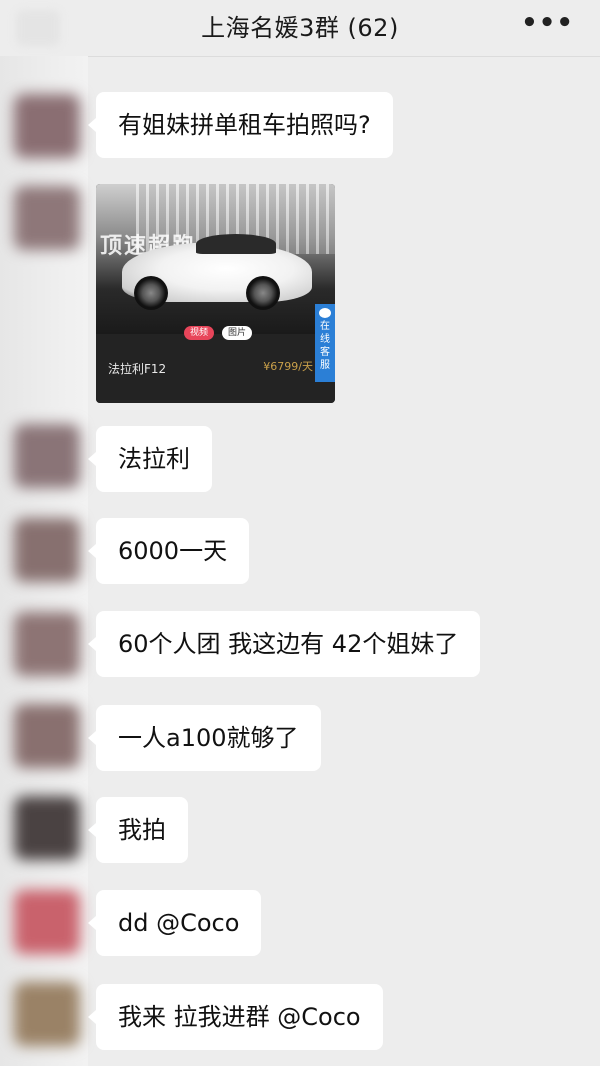  What do you see at coordinates (215, 259) in the screenshot?
I see `car-photo: 顶速超跑` at bounding box center [215, 259].